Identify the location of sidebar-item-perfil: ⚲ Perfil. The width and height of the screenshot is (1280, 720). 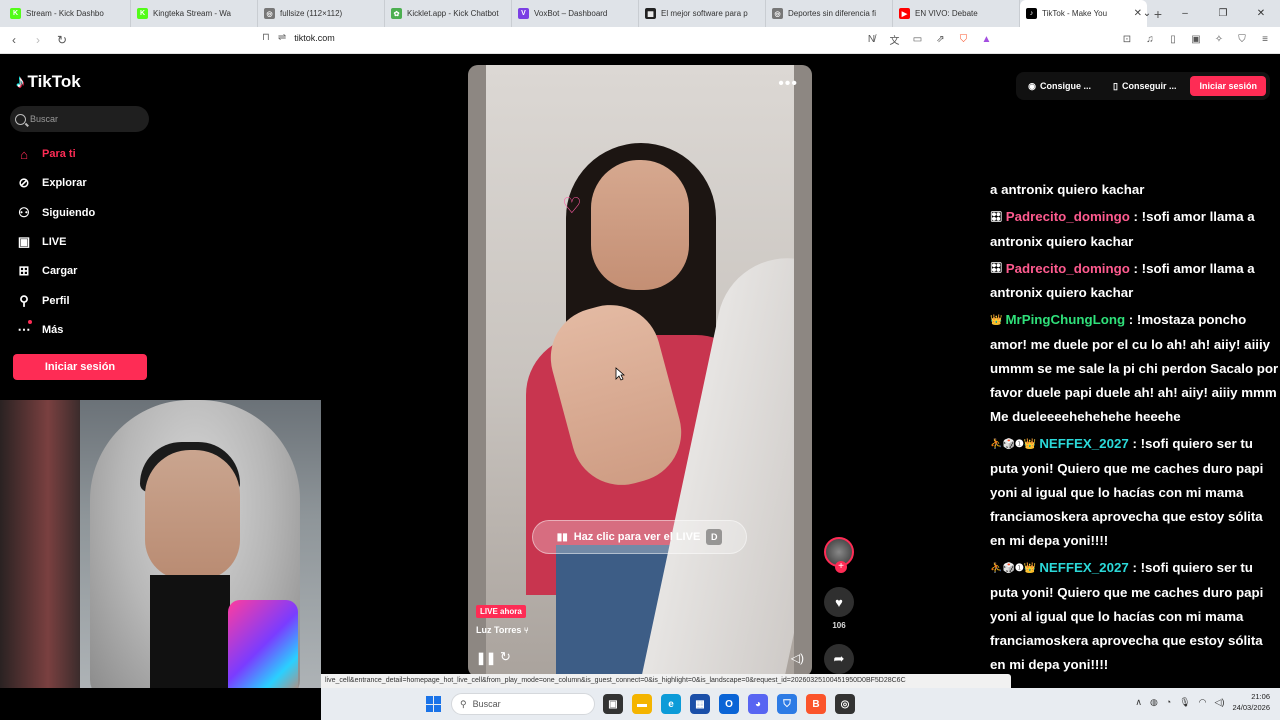
(42, 301).